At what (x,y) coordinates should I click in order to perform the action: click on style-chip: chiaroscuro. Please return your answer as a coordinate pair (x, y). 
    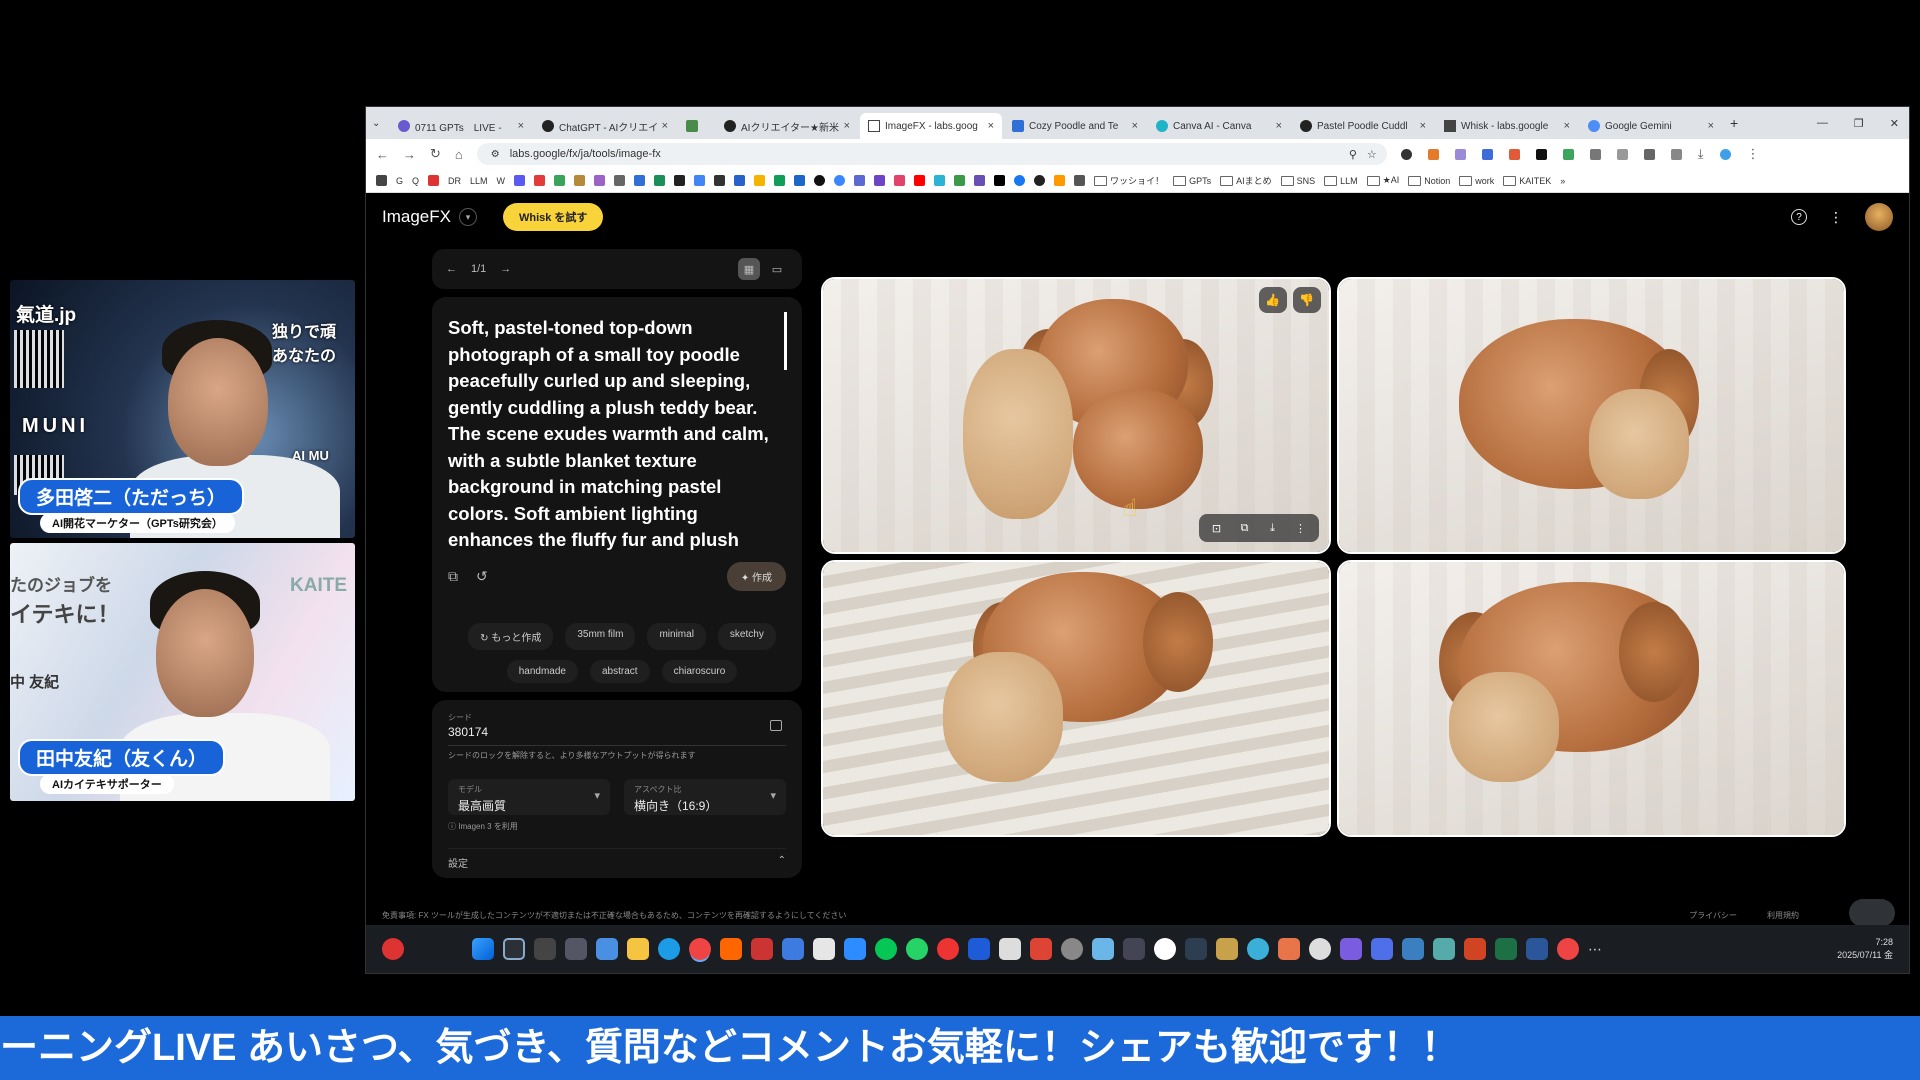
    Looking at the image, I should click on (699, 671).